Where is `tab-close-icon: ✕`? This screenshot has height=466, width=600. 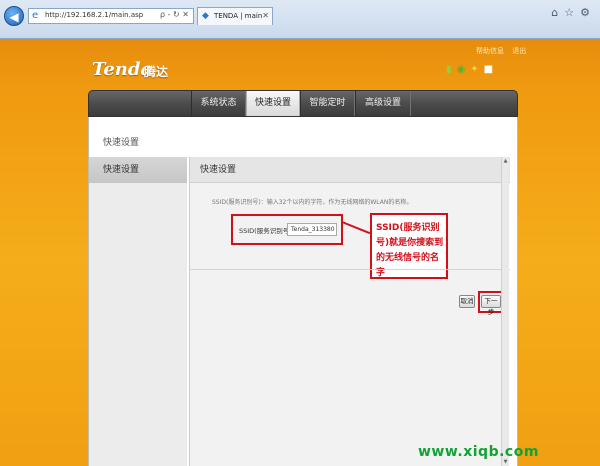
tab-close-icon: ✕ is located at coordinates (265, 15).